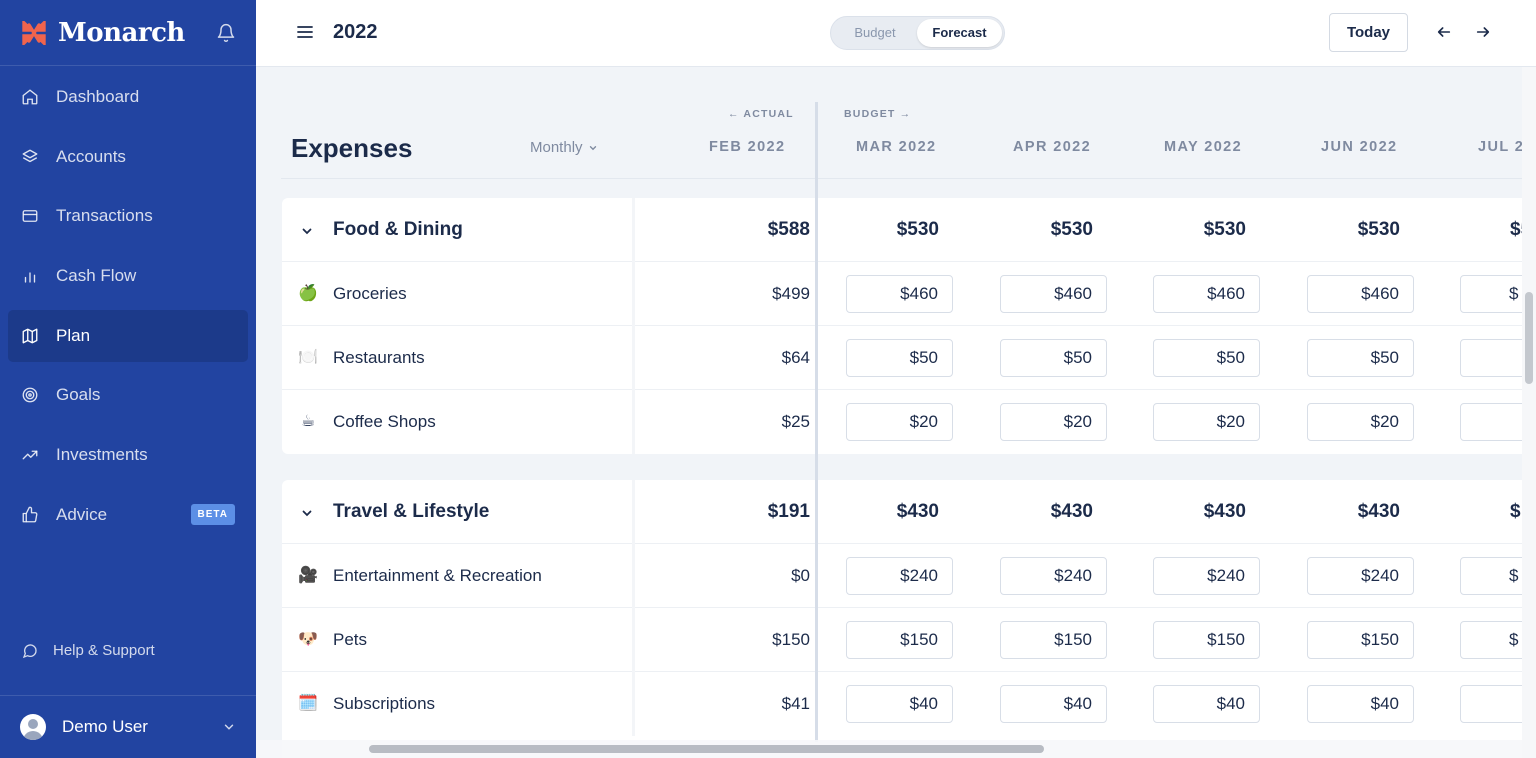  Describe the element at coordinates (875, 33) in the screenshot. I see `toggle-budget: Budget` at that location.